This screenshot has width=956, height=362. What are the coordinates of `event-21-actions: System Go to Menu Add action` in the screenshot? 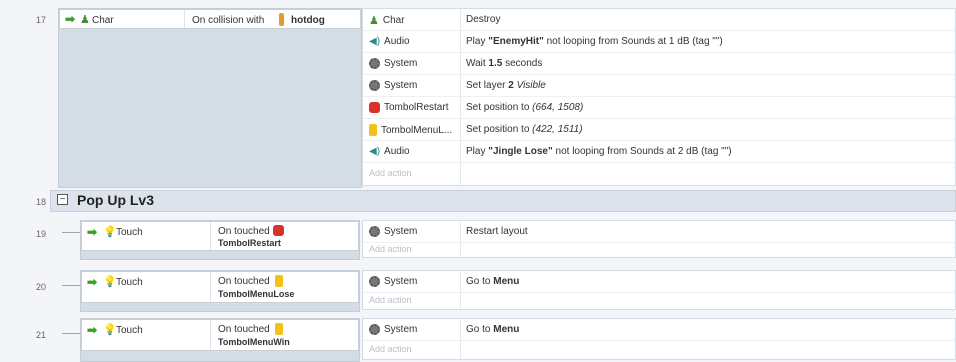 It's located at (659, 339).